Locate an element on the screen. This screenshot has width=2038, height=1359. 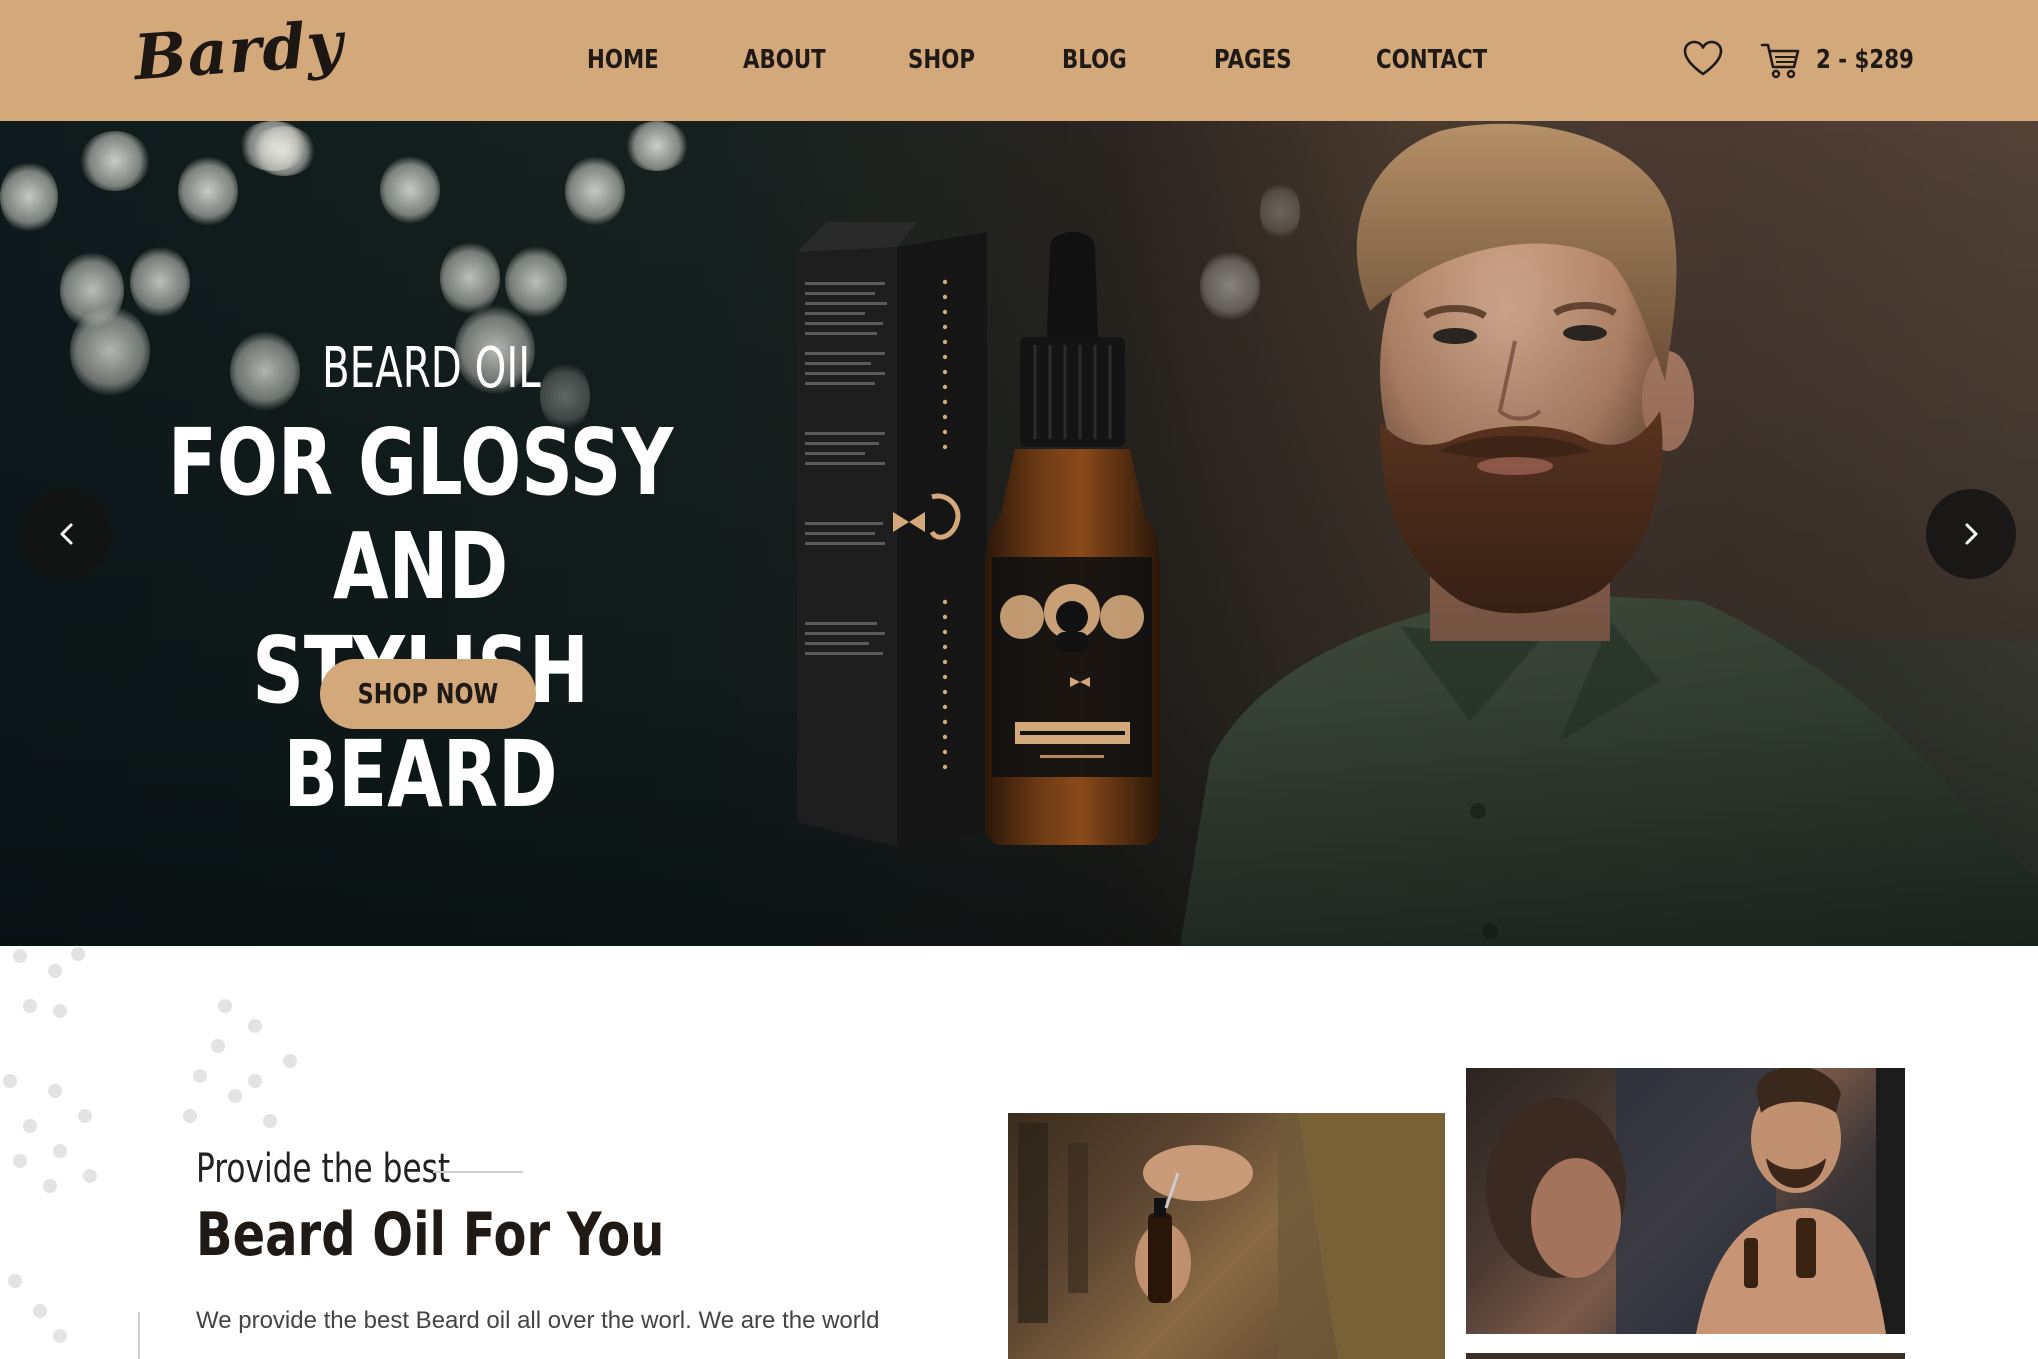
nav-shop: SHOP is located at coordinates (941, 60).